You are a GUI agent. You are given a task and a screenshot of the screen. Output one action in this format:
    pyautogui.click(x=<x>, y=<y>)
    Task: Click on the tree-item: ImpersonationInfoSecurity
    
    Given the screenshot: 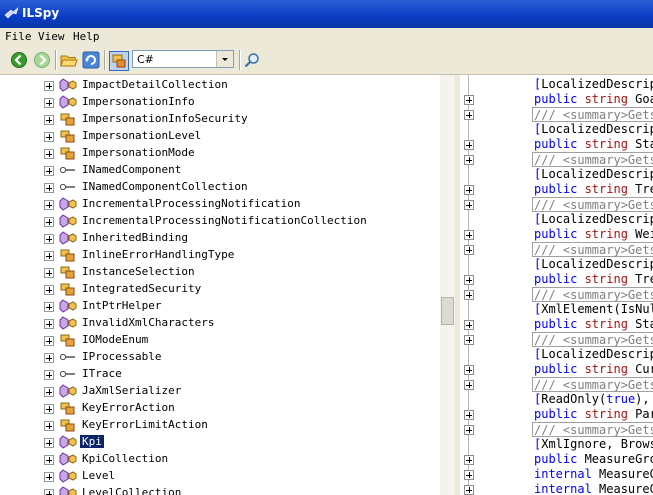 What is the action you would take?
    pyautogui.click(x=220, y=119)
    